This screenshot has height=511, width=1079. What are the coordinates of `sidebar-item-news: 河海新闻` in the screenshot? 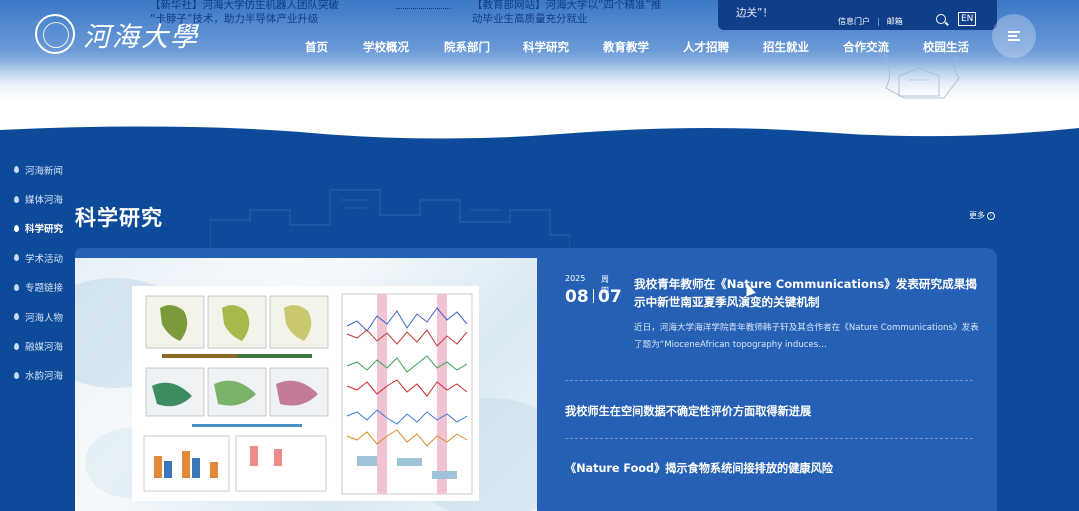 It's located at (38, 169).